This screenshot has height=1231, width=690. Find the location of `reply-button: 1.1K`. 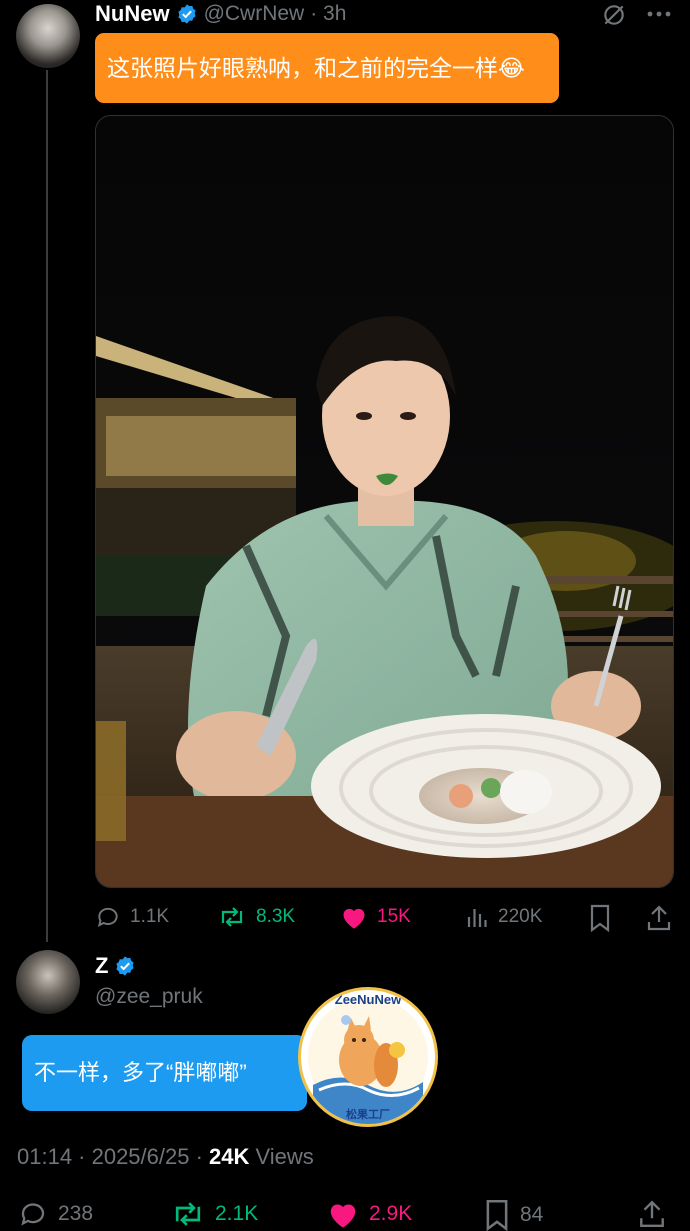

reply-button: 1.1K is located at coordinates (132, 917).